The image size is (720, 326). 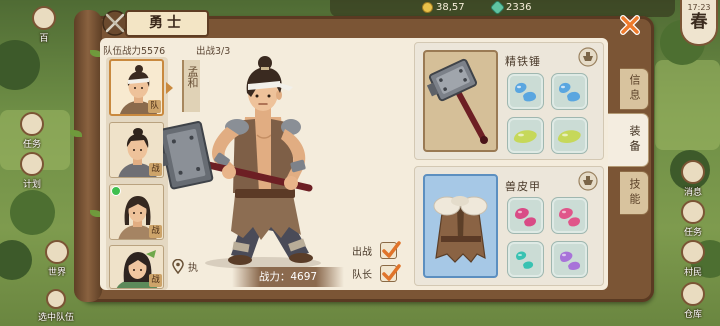 What do you see at coordinates (460, 229) in the screenshot?
I see `fur-armor-icon` at bounding box center [460, 229].